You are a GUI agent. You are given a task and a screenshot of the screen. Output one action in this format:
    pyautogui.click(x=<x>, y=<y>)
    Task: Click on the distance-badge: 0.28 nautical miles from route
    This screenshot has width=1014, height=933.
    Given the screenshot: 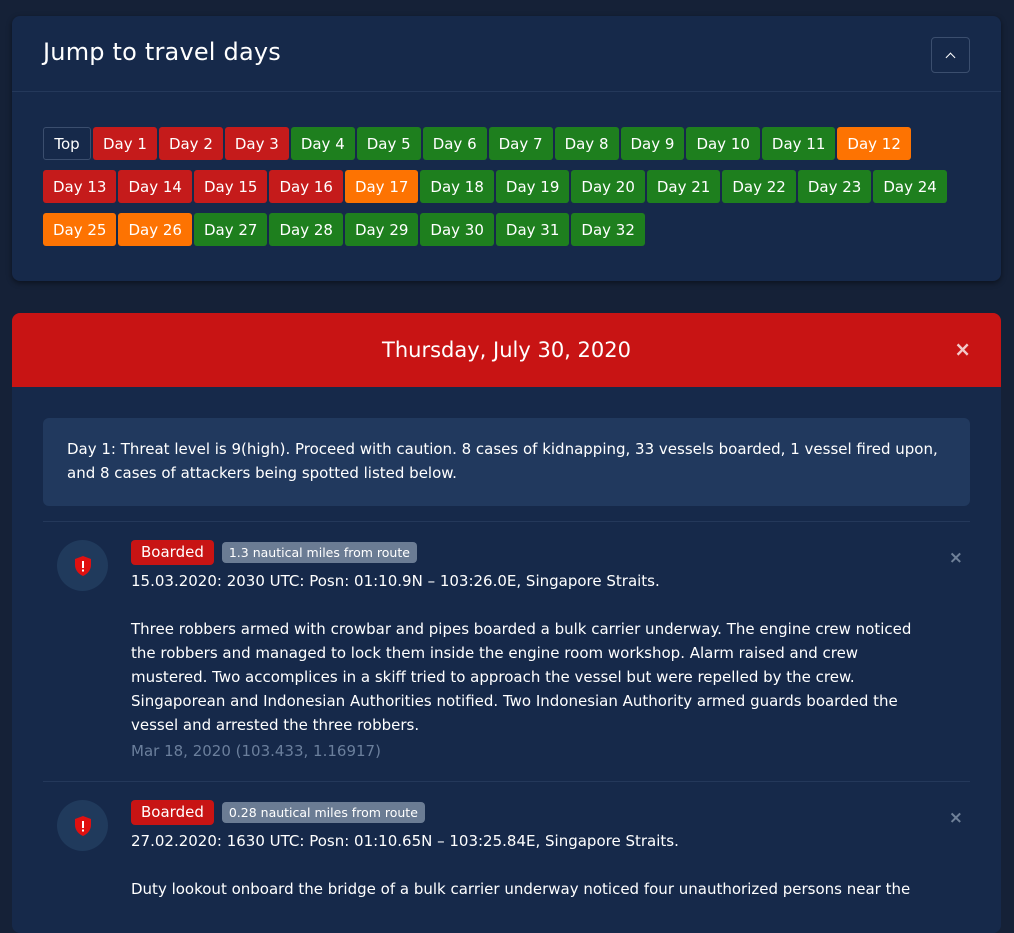 What is the action you would take?
    pyautogui.click(x=323, y=812)
    